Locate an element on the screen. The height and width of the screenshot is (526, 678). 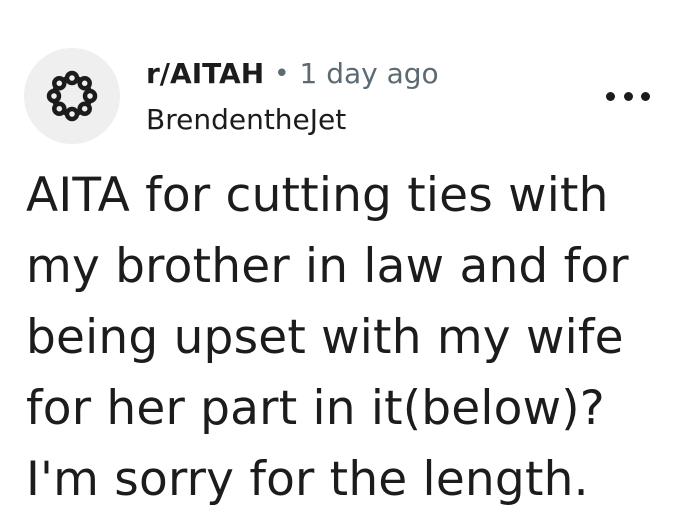
post-meta: r/AITAH • 1 day ago BrendentheJet is located at coordinates (292, 96).